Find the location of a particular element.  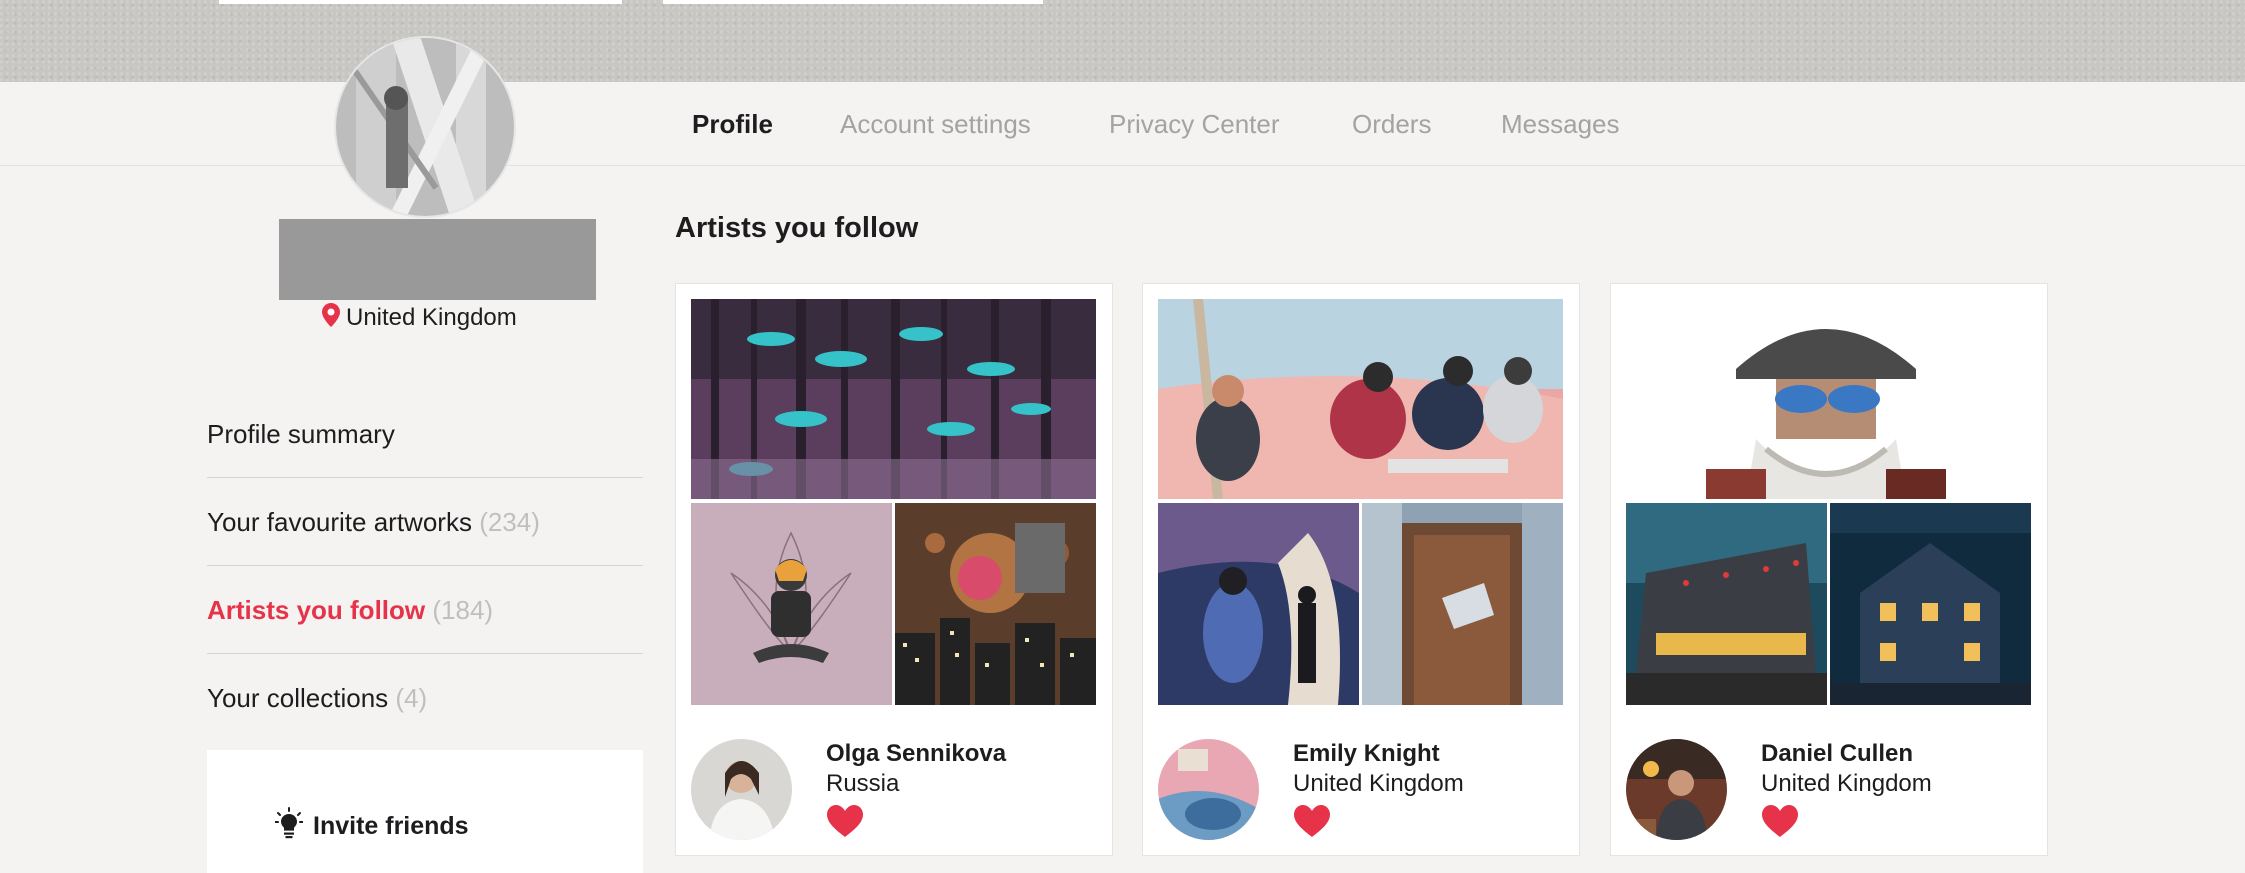

tab-privacy-center: Privacy Center is located at coordinates (1194, 124).